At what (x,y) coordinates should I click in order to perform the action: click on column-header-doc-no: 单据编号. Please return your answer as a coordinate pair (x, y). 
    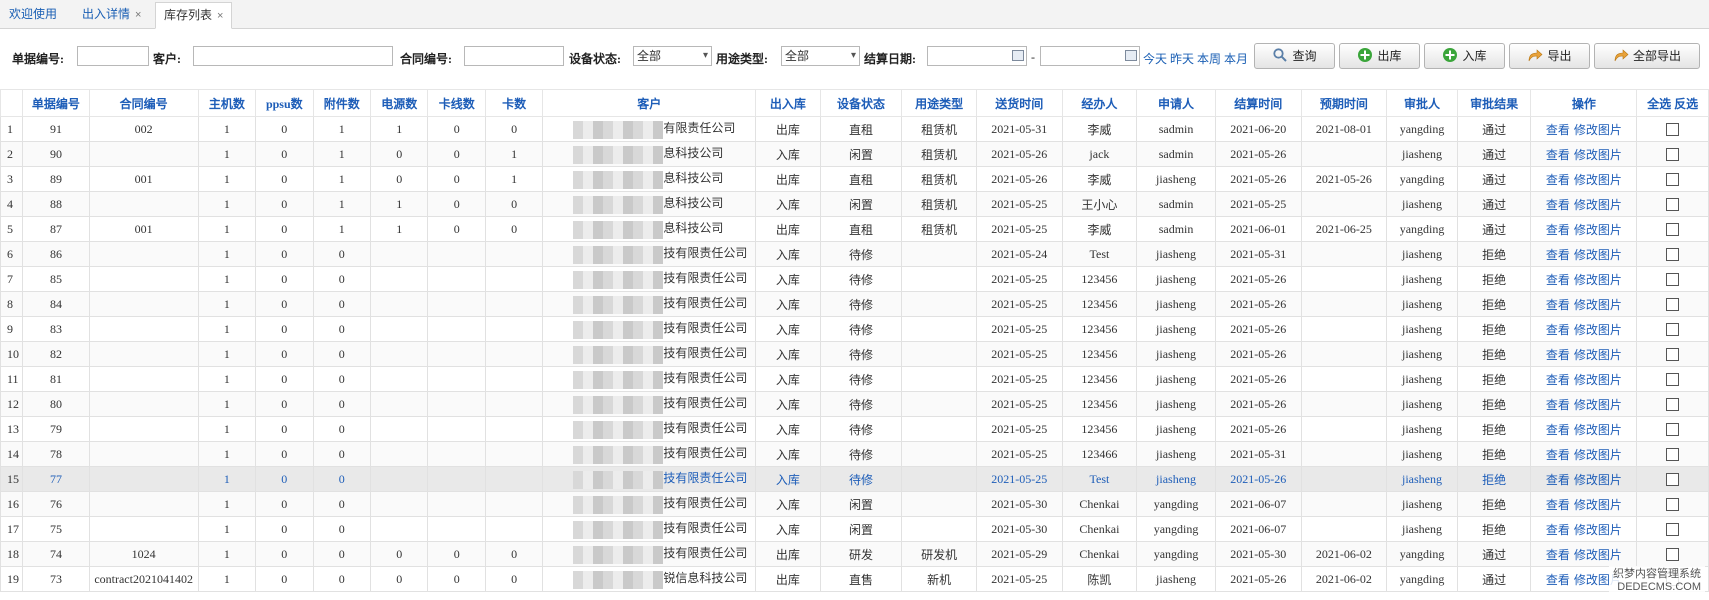
    Looking at the image, I should click on (56, 103).